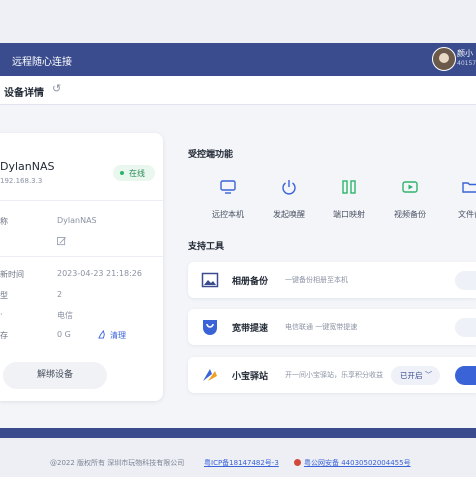 The width and height of the screenshot is (476, 477). What do you see at coordinates (410, 187) in the screenshot?
I see `video-icon` at bounding box center [410, 187].